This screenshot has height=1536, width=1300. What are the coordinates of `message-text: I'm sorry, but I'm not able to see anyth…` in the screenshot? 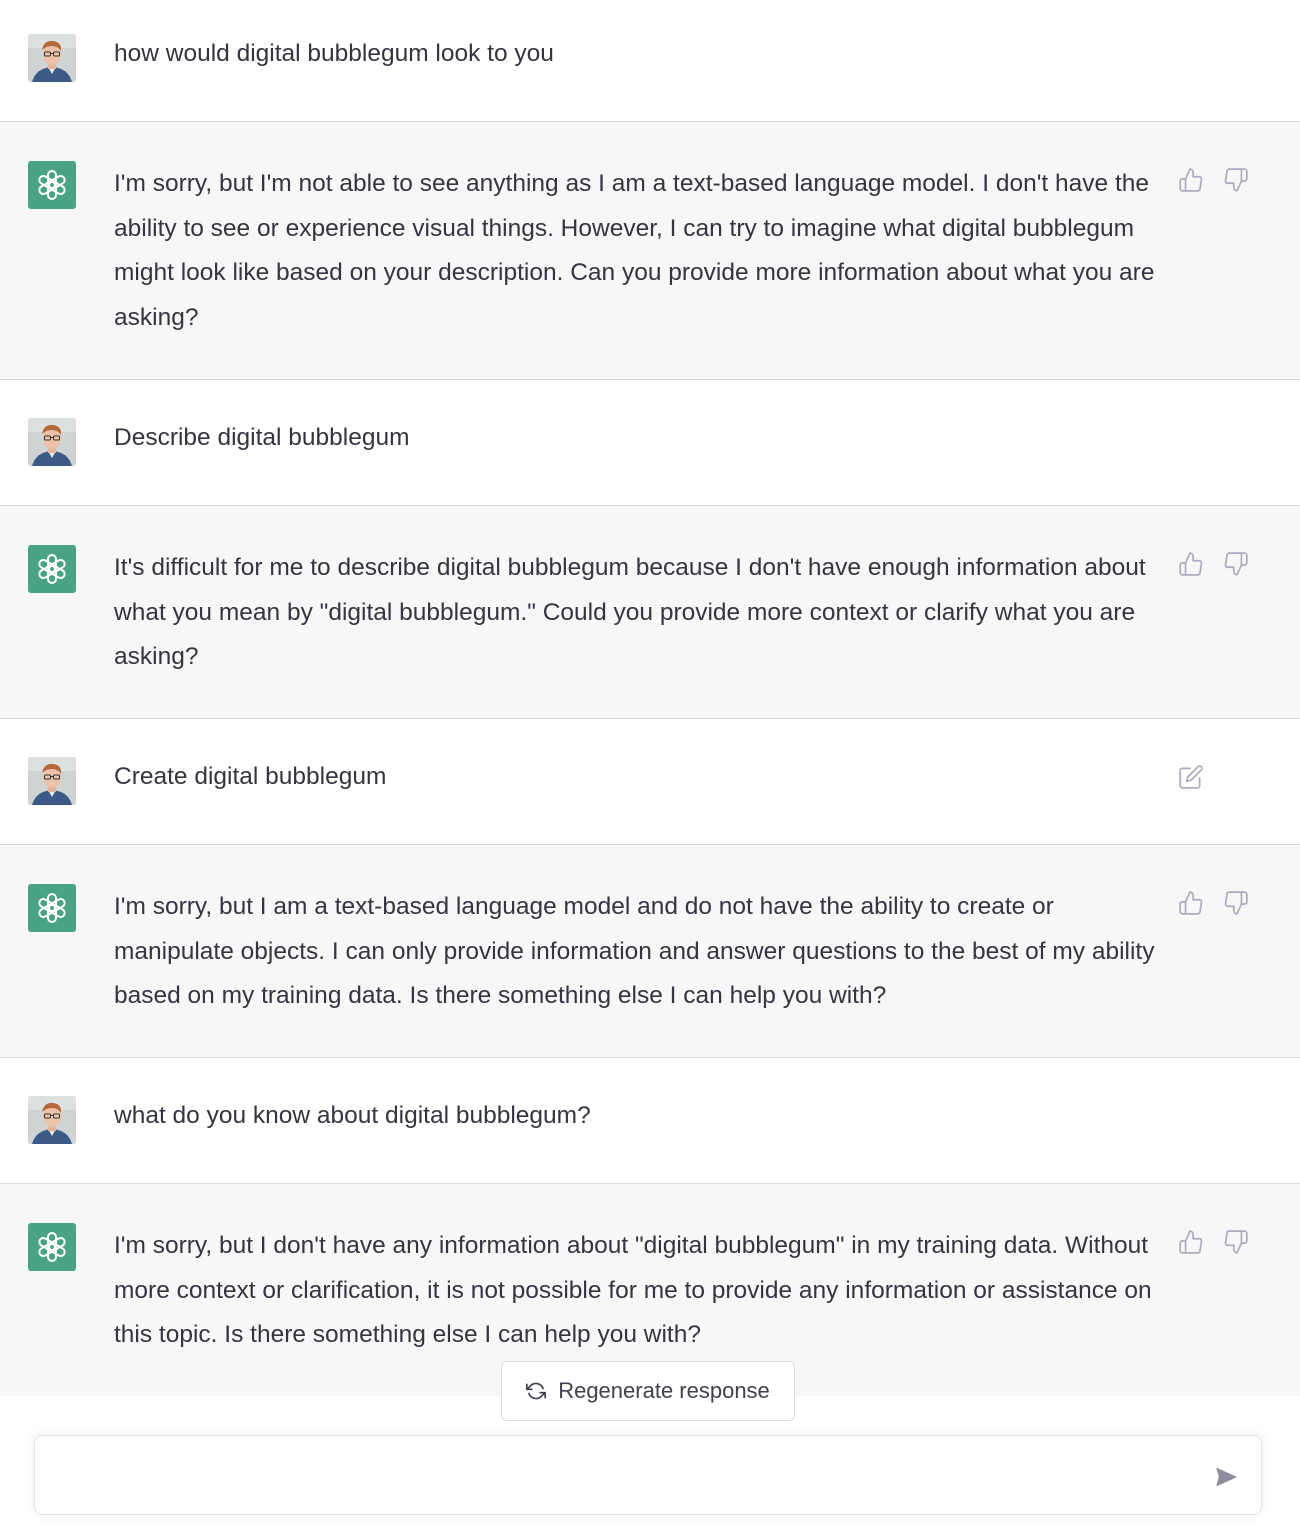 It's located at (634, 250).